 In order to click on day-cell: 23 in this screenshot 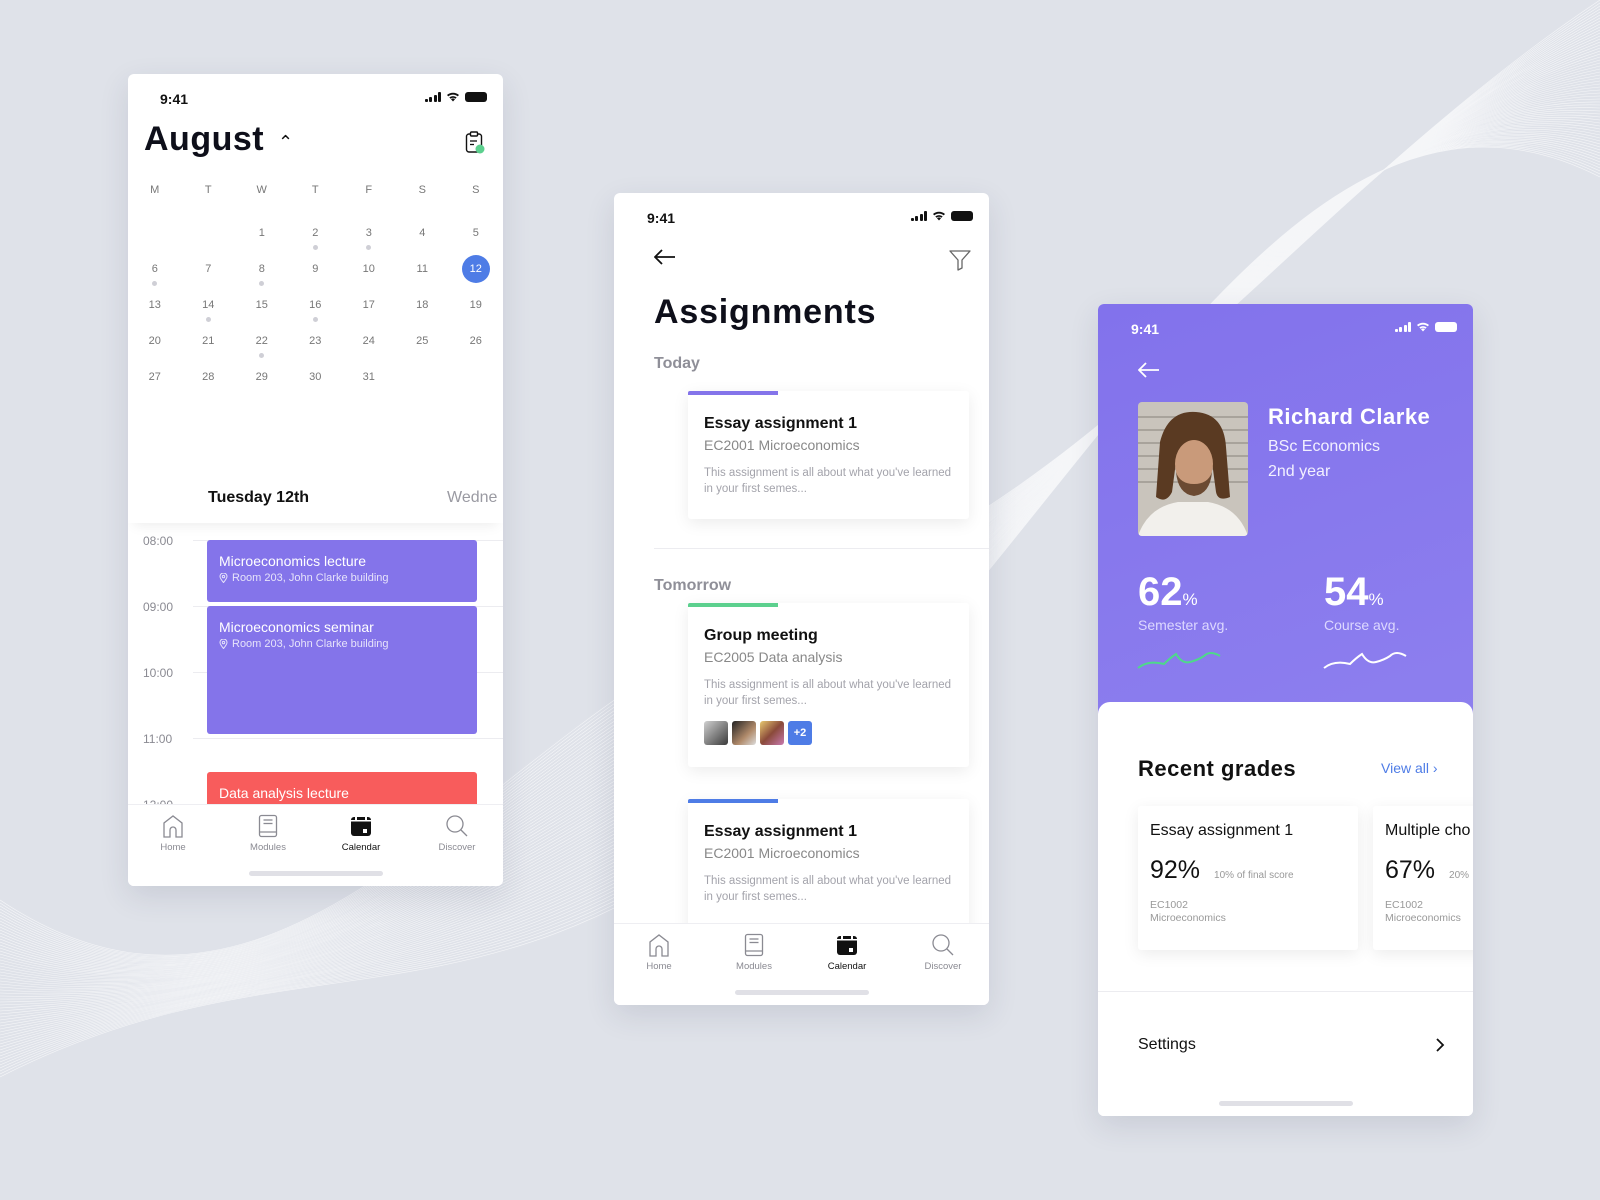, I will do `click(316, 340)`.